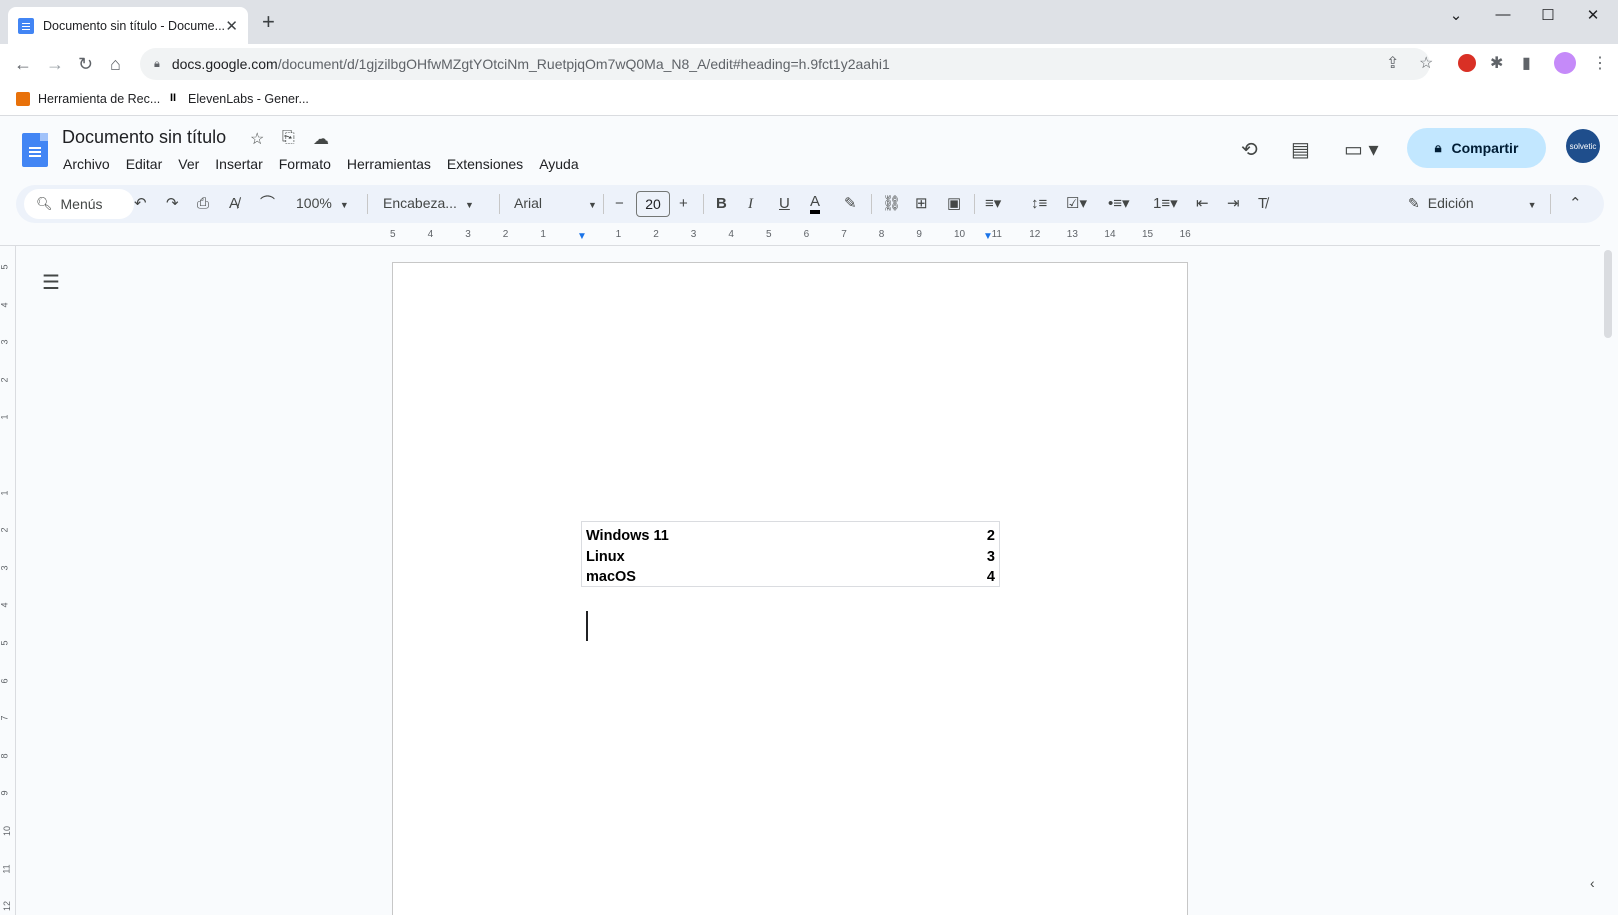 The height and width of the screenshot is (915, 1618). What do you see at coordinates (188, 164) in the screenshot?
I see `menu-ver: Ver` at bounding box center [188, 164].